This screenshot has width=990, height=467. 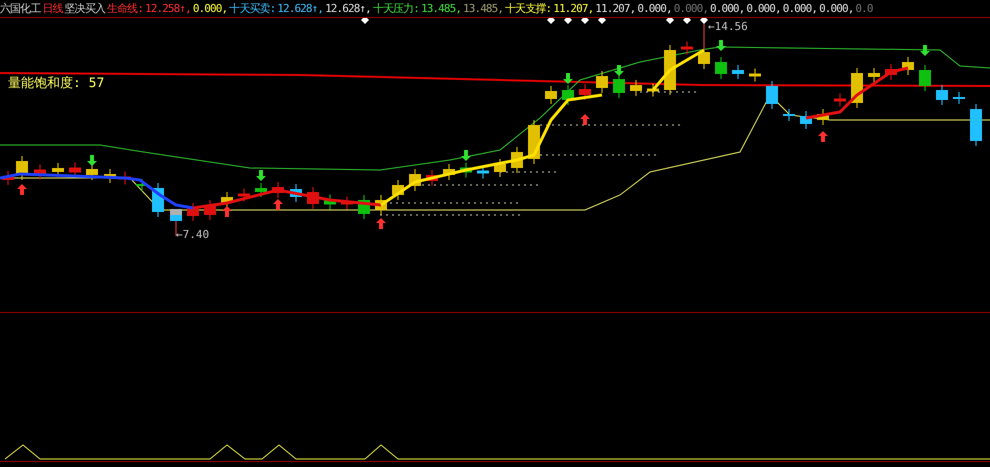 What do you see at coordinates (528, 8) in the screenshot?
I see `indicator-value: 十天支撑:` at bounding box center [528, 8].